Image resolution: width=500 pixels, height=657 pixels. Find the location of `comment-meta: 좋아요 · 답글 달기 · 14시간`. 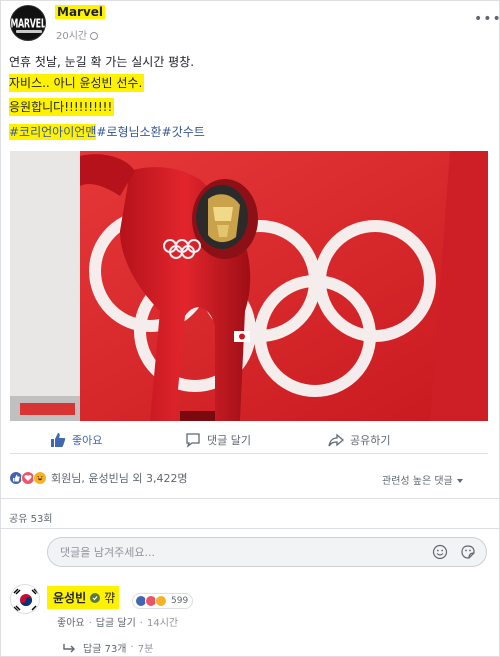

comment-meta: 좋아요 · 답글 달기 · 14시간 is located at coordinates (117, 621).